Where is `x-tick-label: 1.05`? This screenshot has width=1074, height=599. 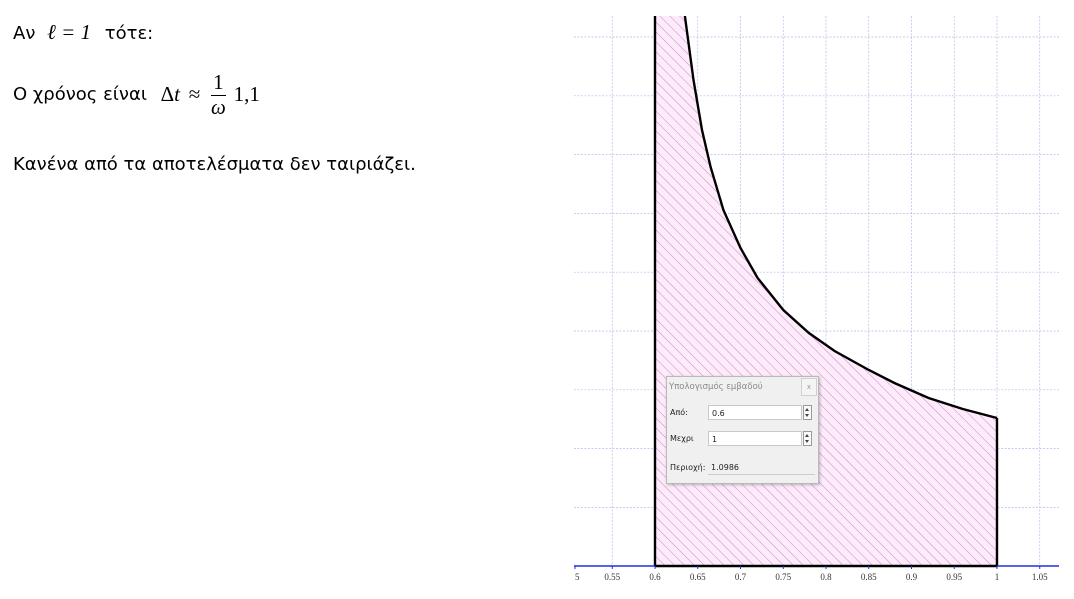
x-tick-label: 1.05 is located at coordinates (1040, 577).